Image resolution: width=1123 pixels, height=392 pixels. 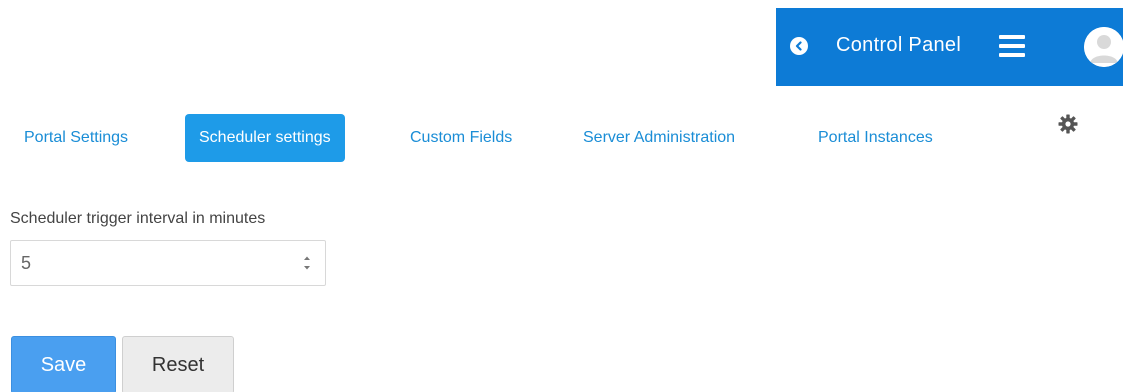 I want to click on tab-server-administration: Server Administration, so click(x=659, y=138).